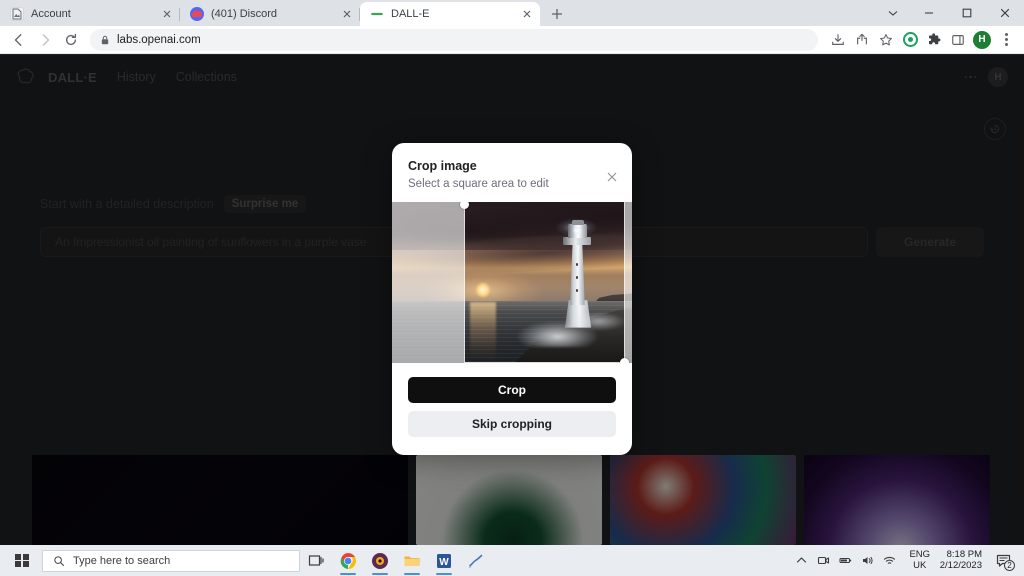  I want to click on crop-dim-left, so click(428, 282).